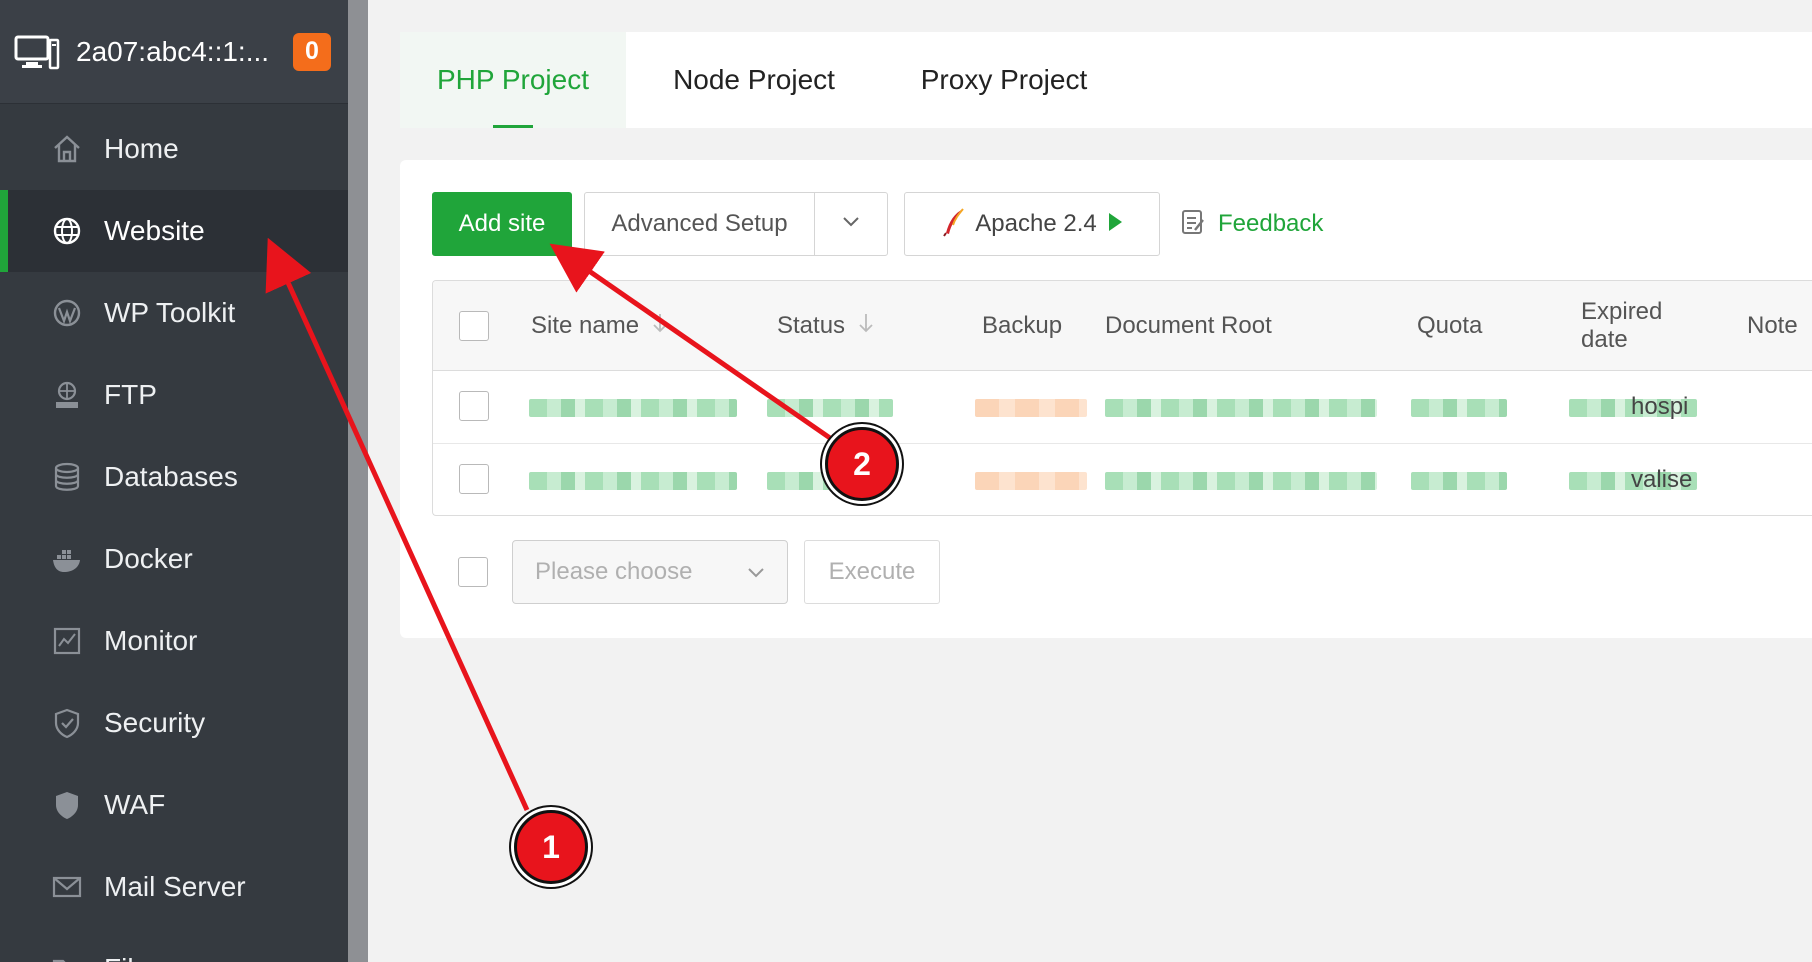  What do you see at coordinates (358, 481) in the screenshot?
I see `sidebar-scrollbar` at bounding box center [358, 481].